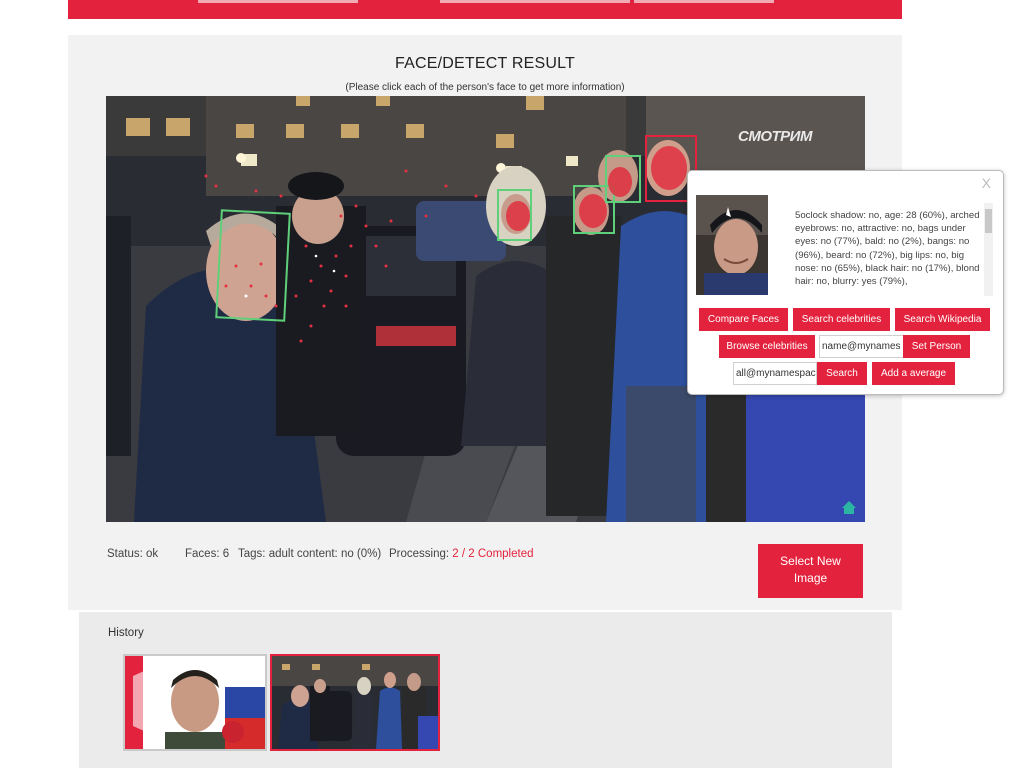 This screenshot has width=1024, height=768. I want to click on status-label: Status:, so click(125, 554).